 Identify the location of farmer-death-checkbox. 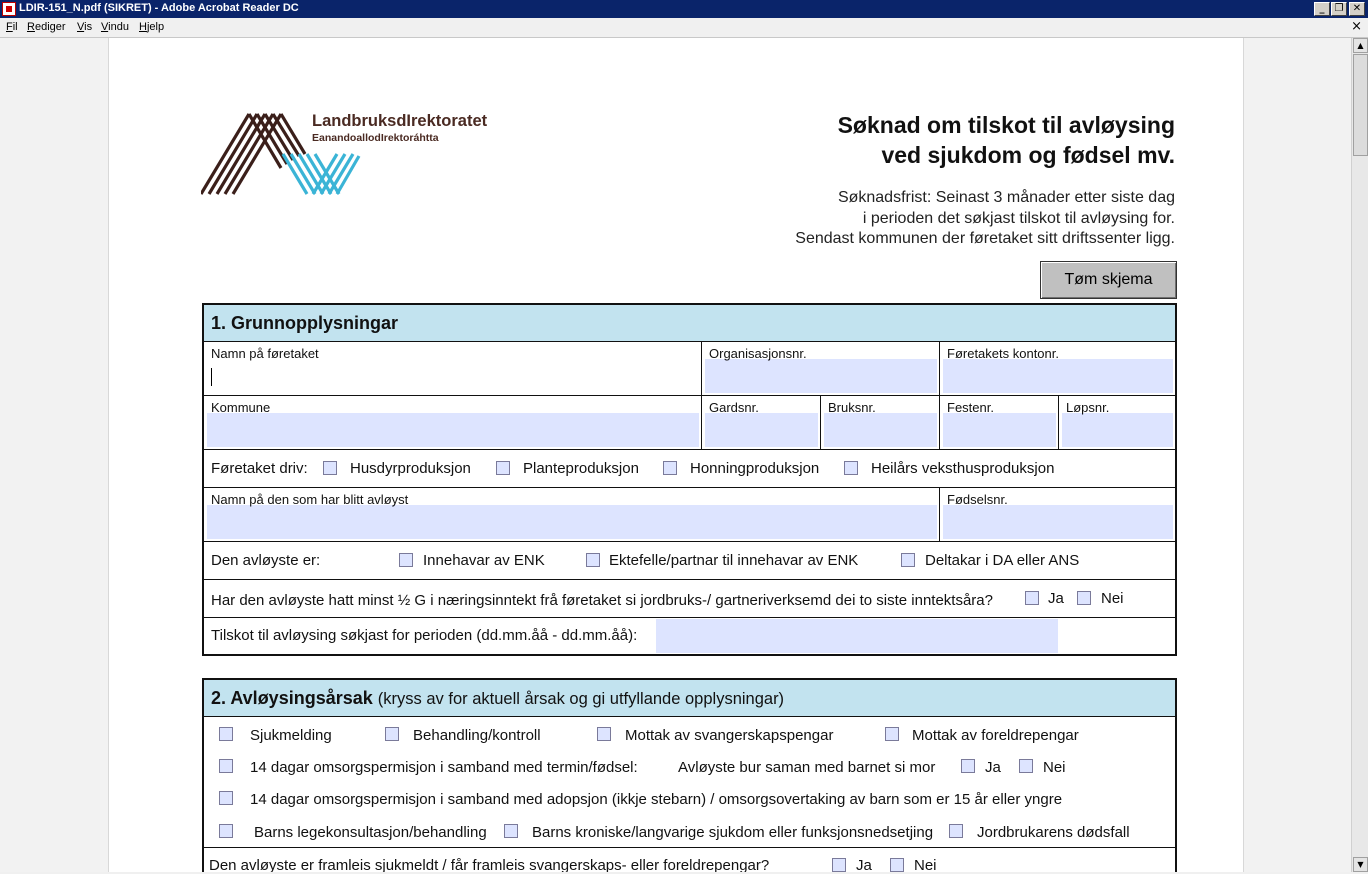
(956, 831).